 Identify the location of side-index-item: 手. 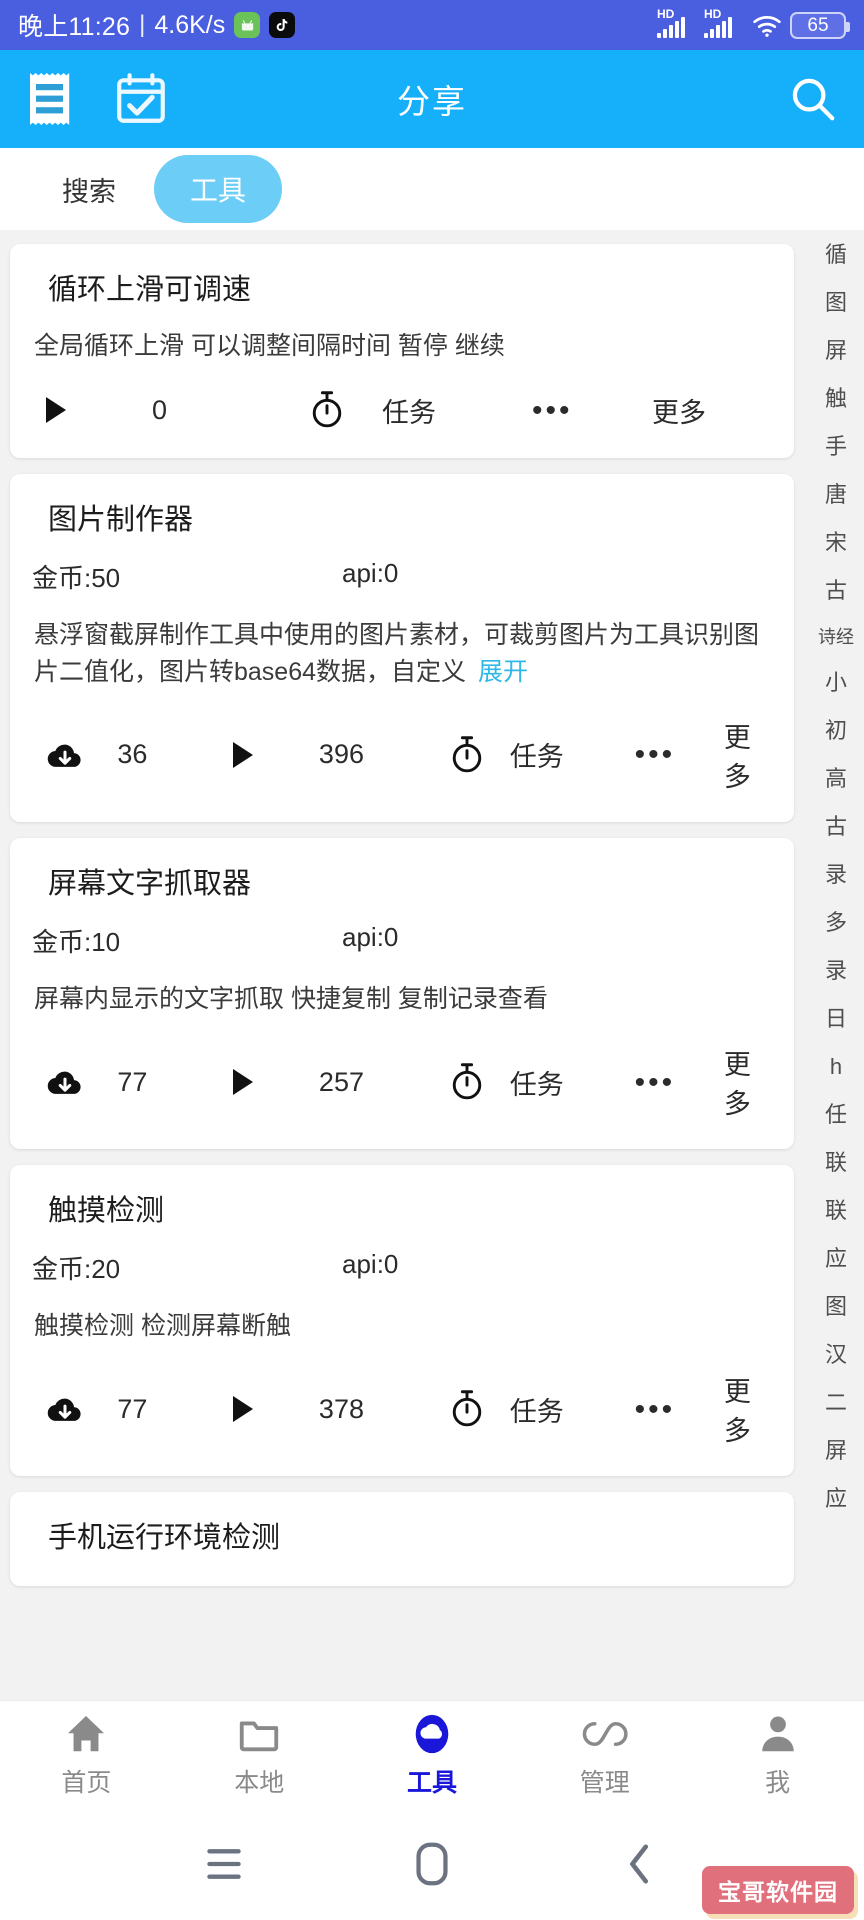
(836, 447).